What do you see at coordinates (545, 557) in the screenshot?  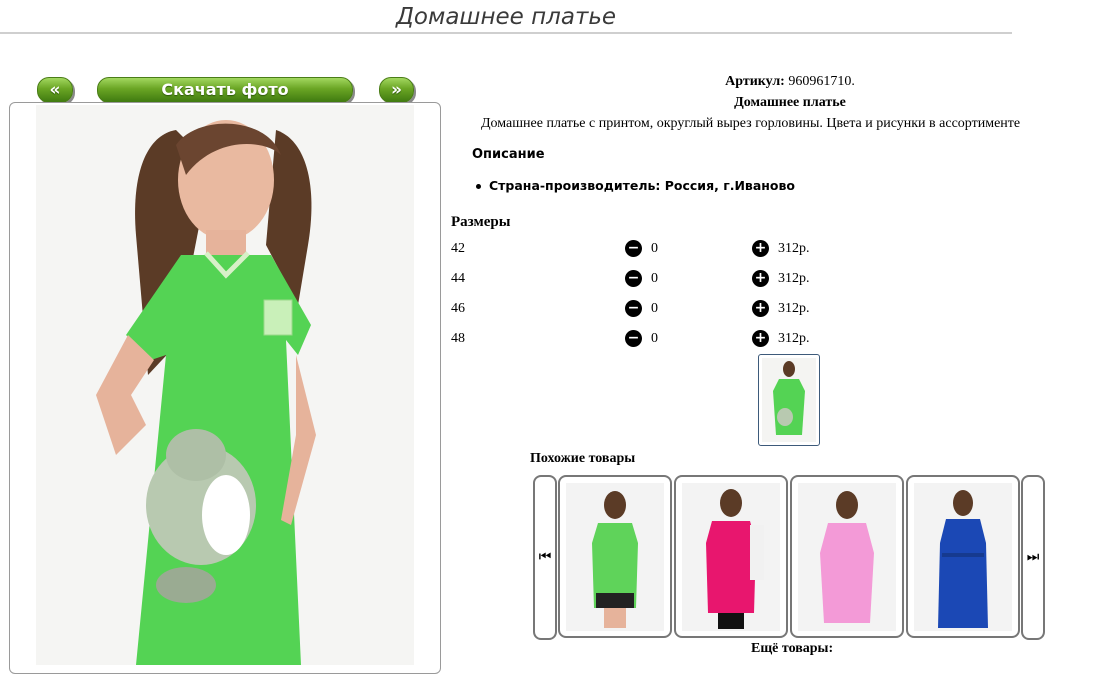 I see `skip-back-icon: ⏮` at bounding box center [545, 557].